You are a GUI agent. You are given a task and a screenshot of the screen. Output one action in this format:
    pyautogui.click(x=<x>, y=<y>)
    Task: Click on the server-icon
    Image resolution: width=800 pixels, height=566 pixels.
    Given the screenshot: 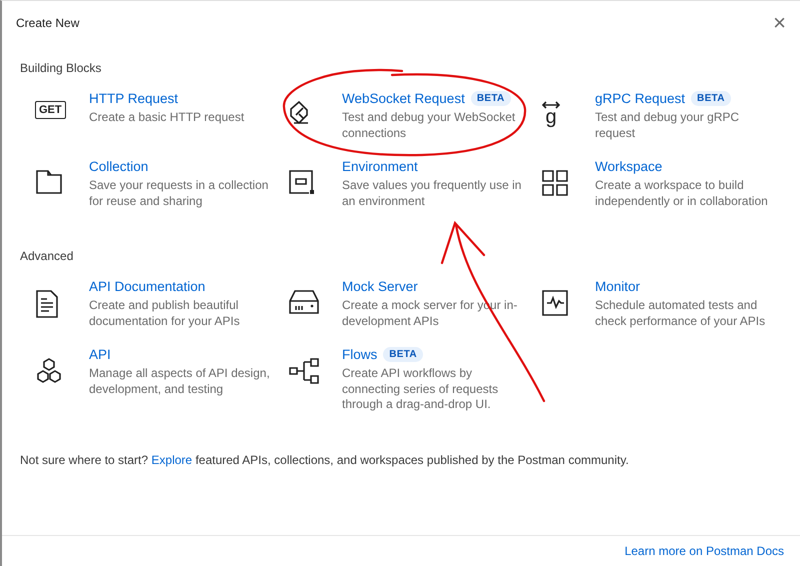 What is the action you would take?
    pyautogui.click(x=304, y=302)
    